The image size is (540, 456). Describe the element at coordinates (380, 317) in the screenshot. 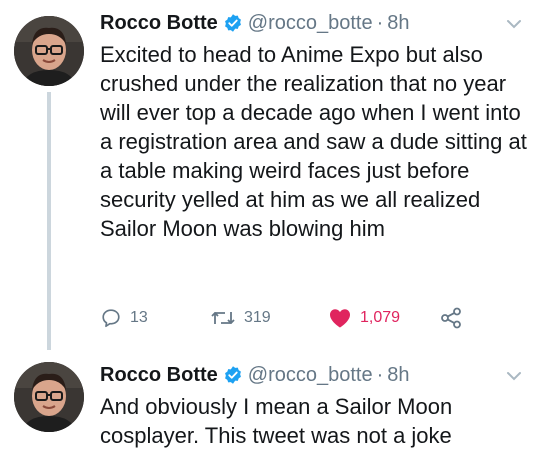

I see `like-count: 1,079` at that location.